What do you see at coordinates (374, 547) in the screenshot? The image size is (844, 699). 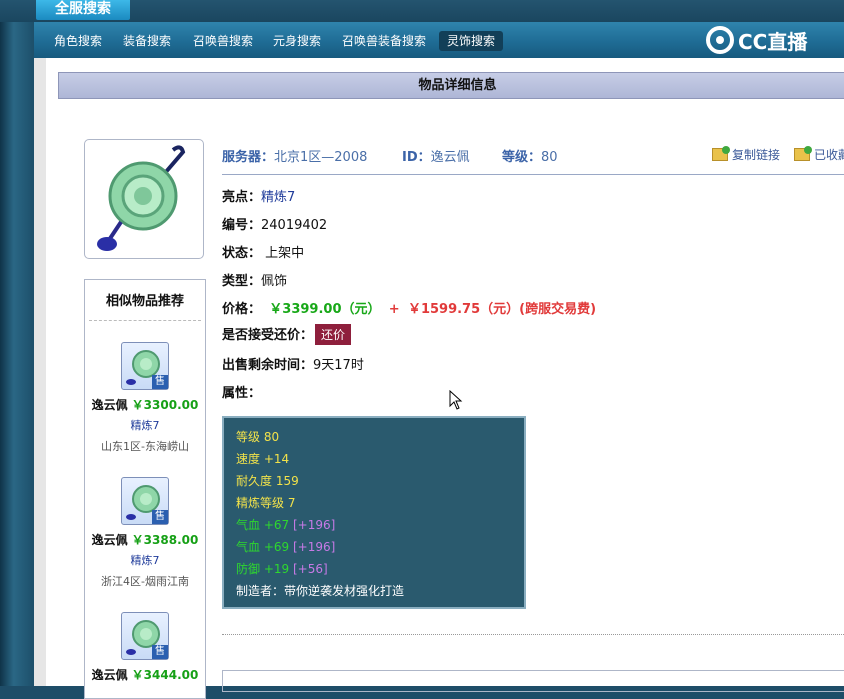 I see `attr-line: 气血 +69 [+196]` at bounding box center [374, 547].